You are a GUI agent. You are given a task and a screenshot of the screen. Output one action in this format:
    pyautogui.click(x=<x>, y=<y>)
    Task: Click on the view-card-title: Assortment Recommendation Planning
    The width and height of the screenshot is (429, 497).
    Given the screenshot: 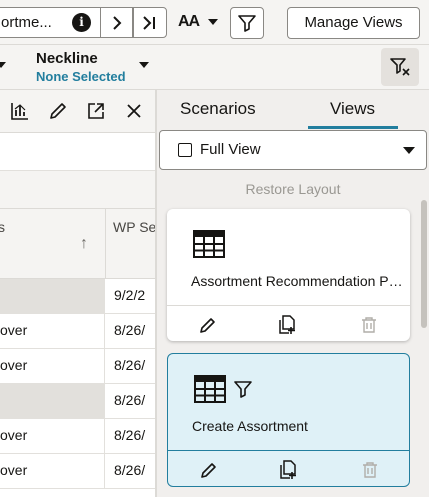 What is the action you would take?
    pyautogui.click(x=297, y=281)
    